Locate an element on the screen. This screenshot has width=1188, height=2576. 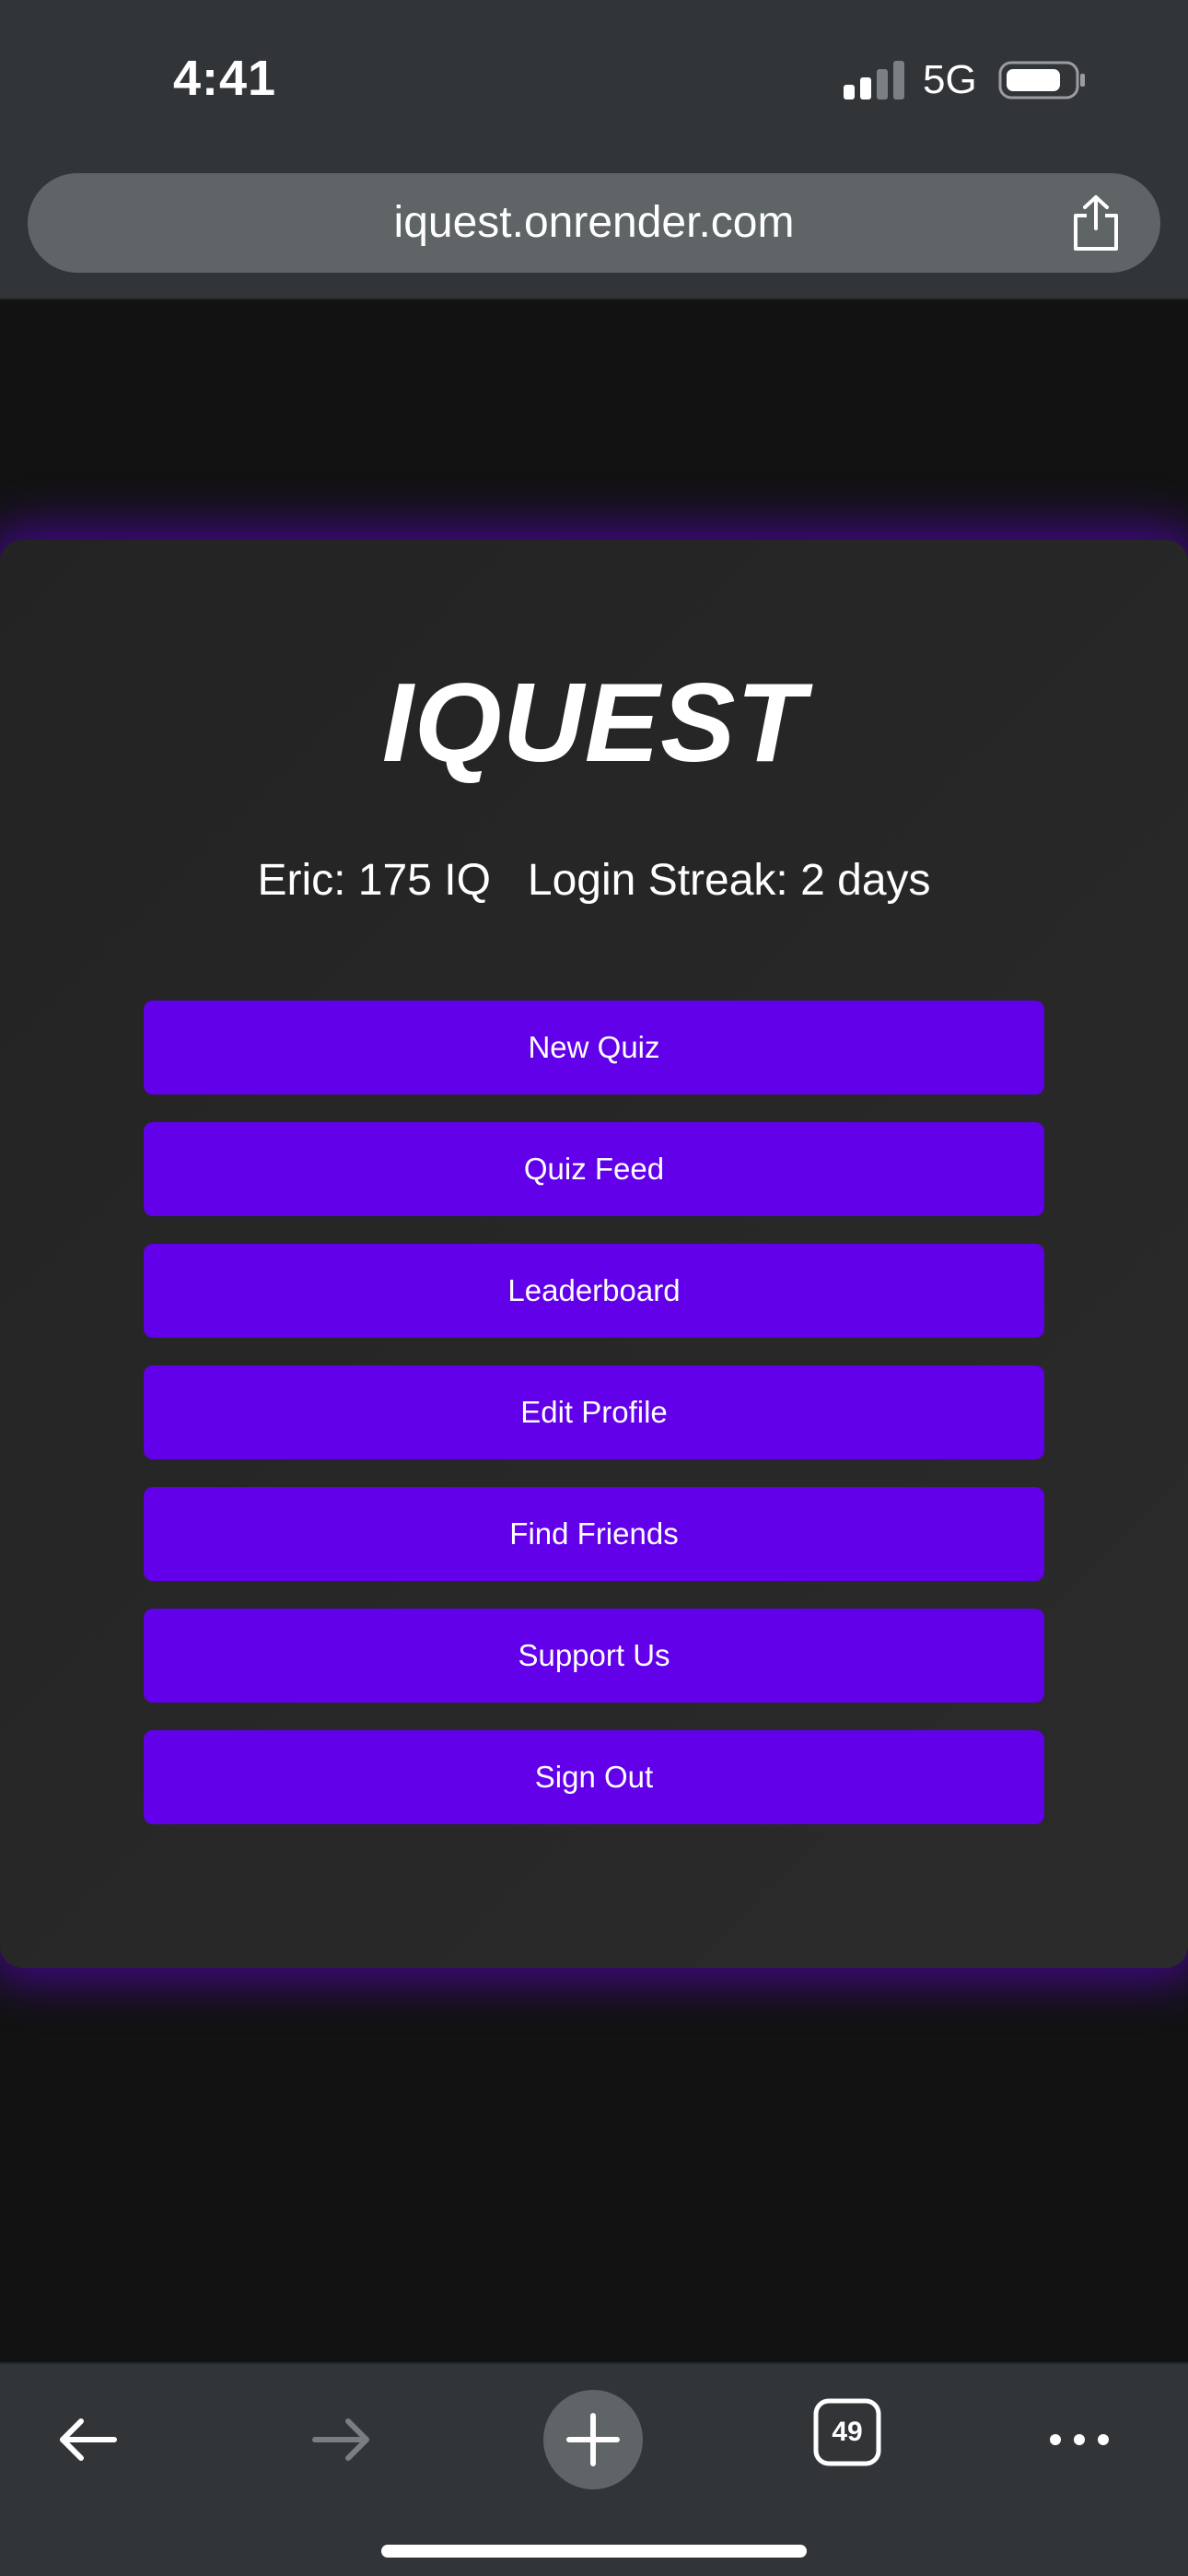
url-text: iquest.onrender.com is located at coordinates (594, 222).